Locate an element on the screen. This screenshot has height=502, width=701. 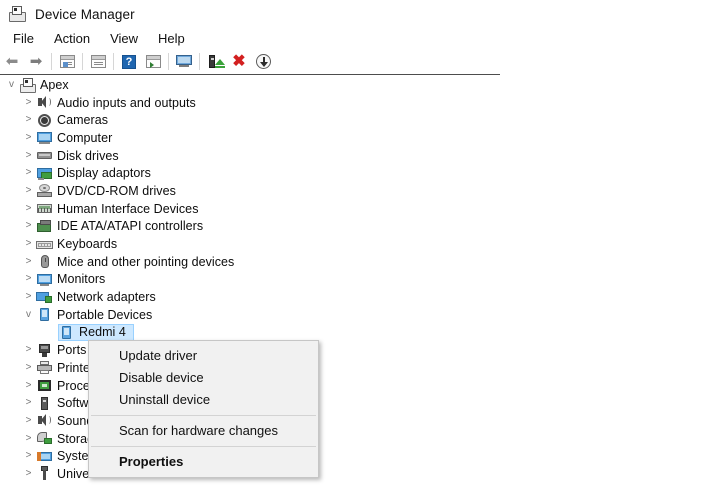
tree-node-apex: v Apex is located at coordinates (350, 85).